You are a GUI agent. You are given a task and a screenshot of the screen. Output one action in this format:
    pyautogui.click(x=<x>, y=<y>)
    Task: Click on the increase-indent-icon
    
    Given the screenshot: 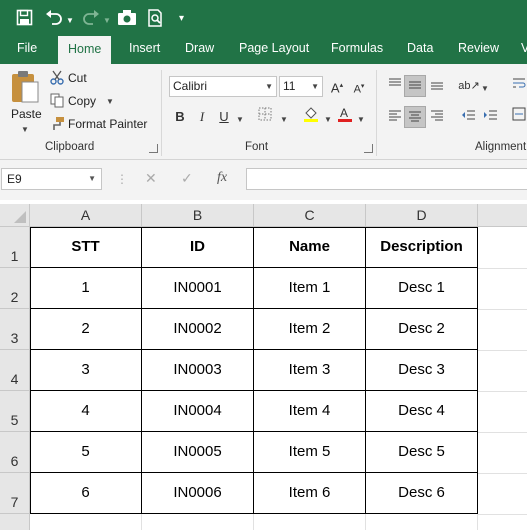 What is the action you would take?
    pyautogui.click(x=490, y=117)
    